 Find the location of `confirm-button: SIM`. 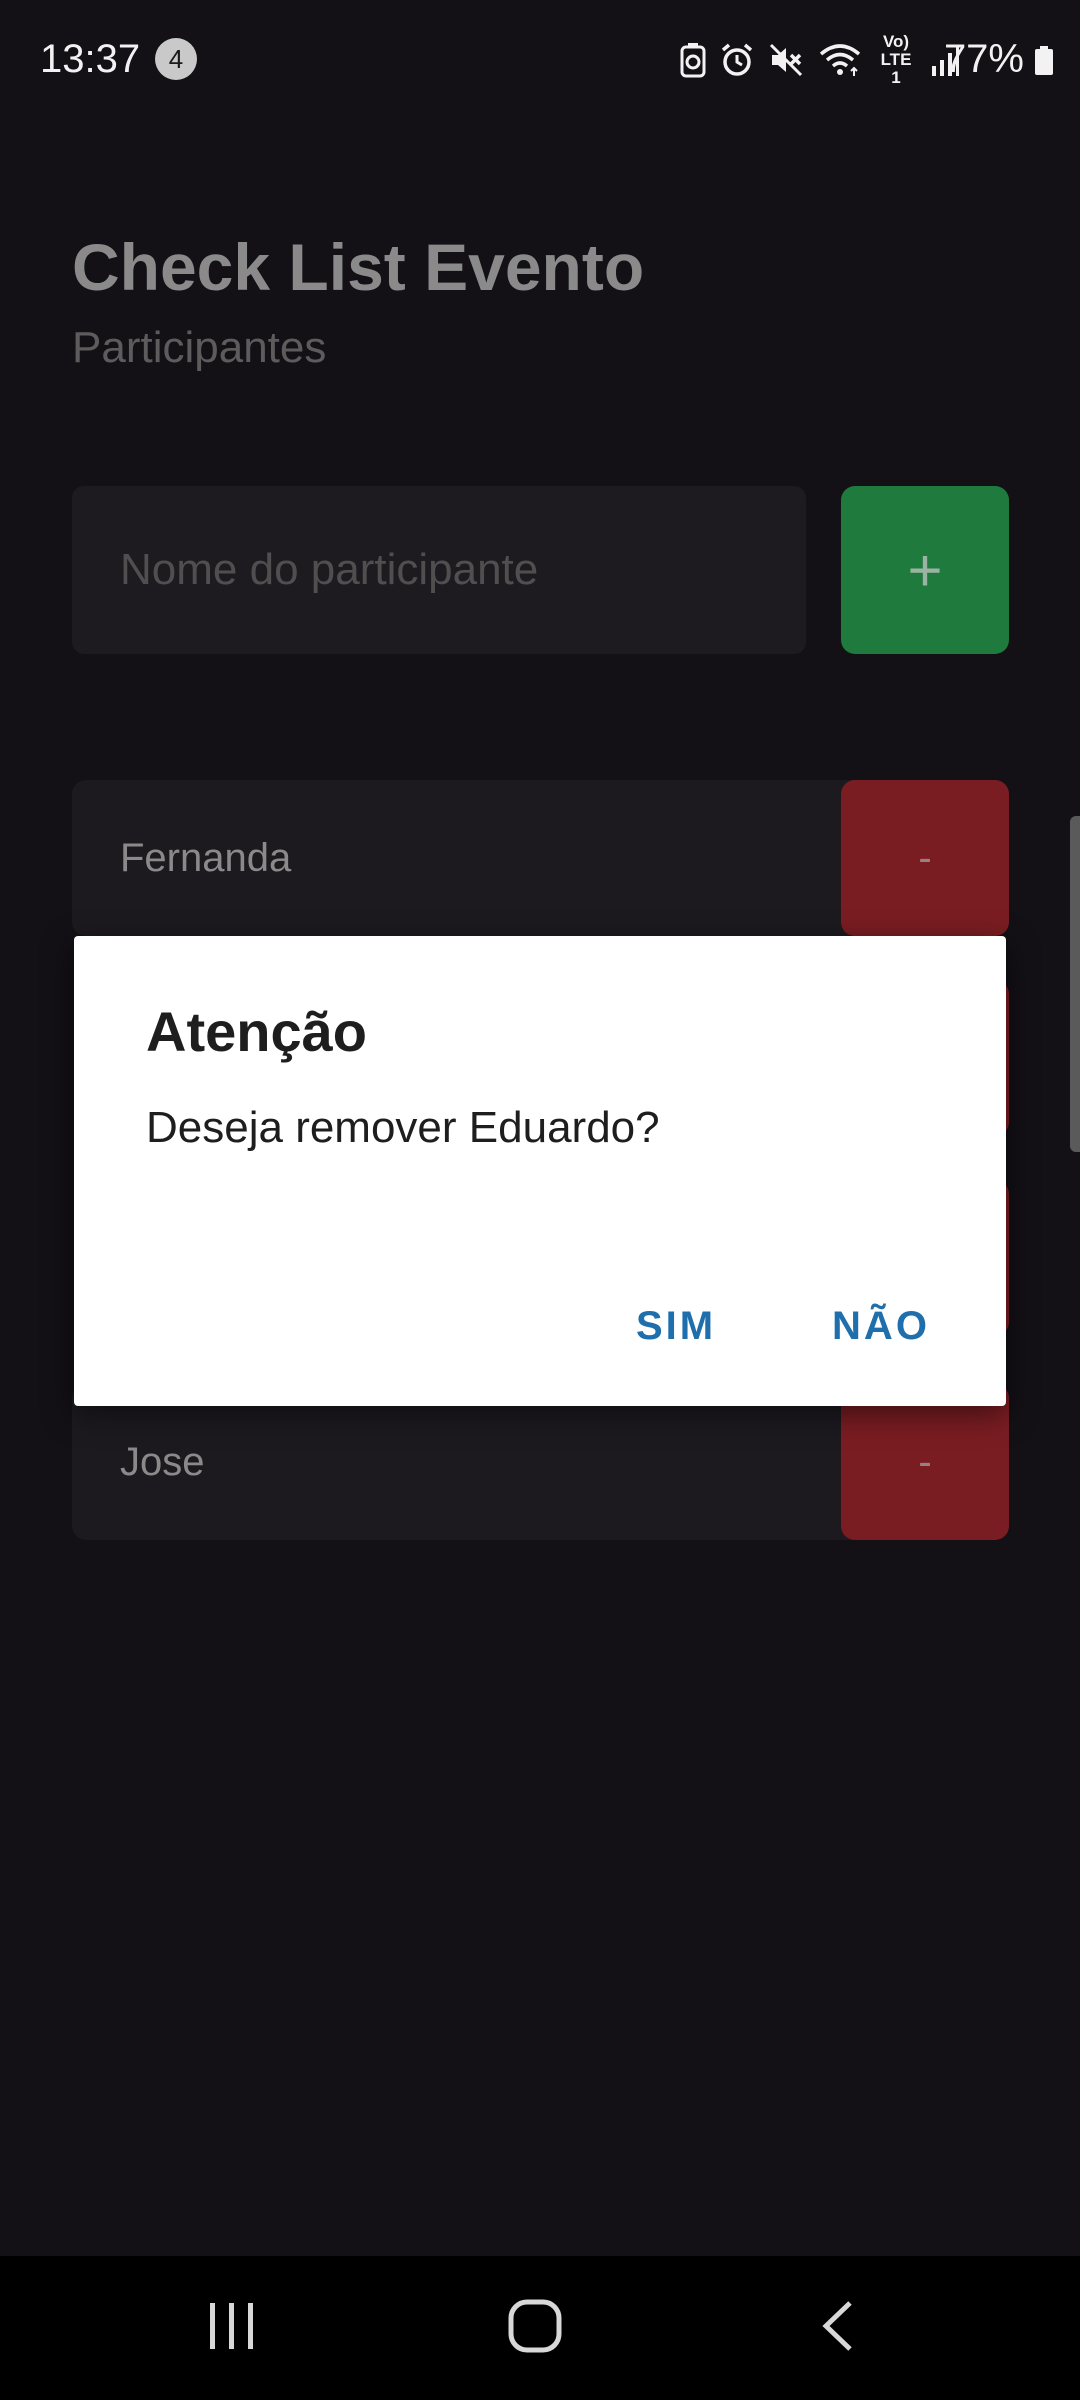

confirm-button: SIM is located at coordinates (676, 1326).